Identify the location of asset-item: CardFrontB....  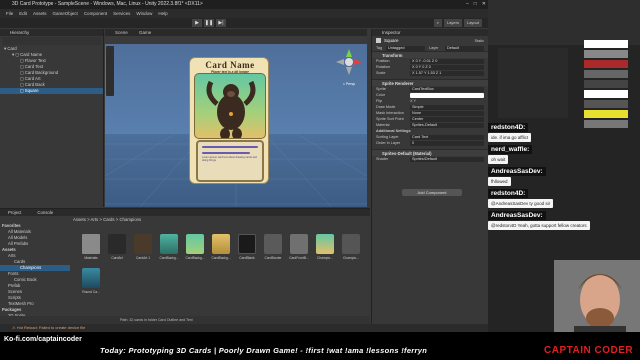
(299, 250).